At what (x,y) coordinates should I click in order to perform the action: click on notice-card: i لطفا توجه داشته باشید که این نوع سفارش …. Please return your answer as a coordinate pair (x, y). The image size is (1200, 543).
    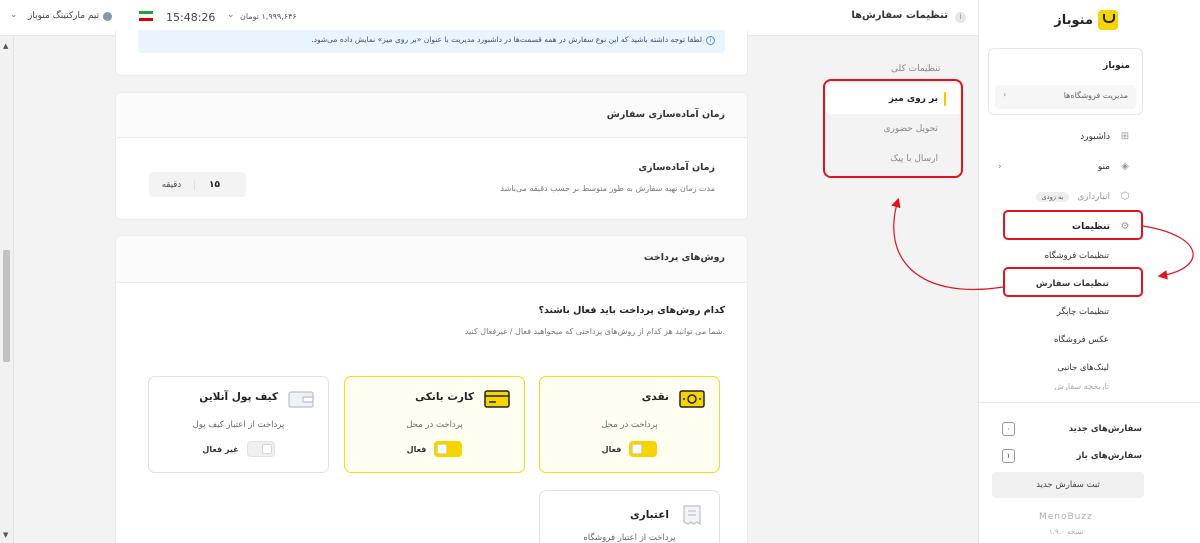
    Looking at the image, I should click on (431, 53).